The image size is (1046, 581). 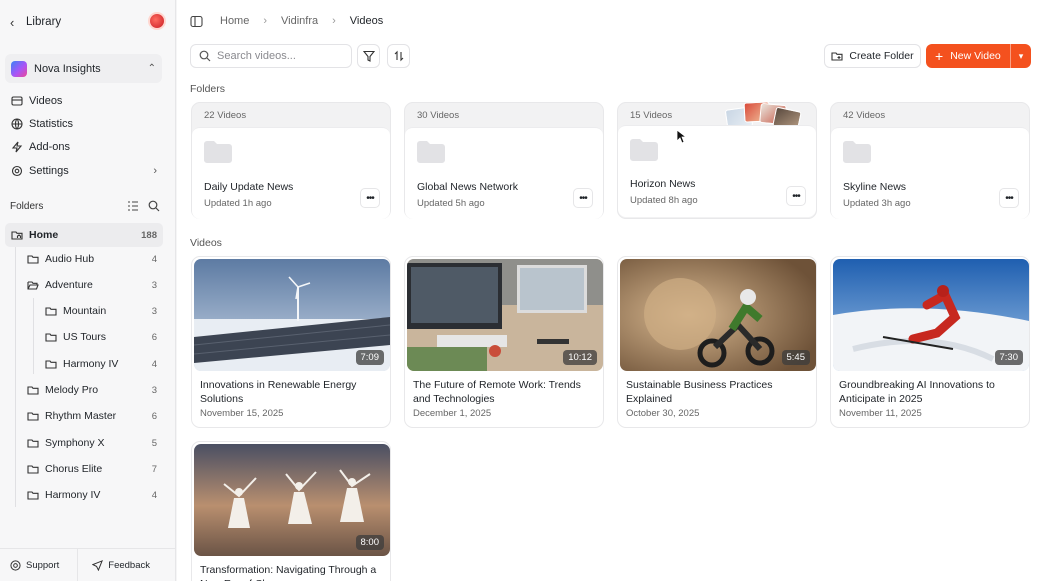 I want to click on breadcrumb-home: Home, so click(x=234, y=21).